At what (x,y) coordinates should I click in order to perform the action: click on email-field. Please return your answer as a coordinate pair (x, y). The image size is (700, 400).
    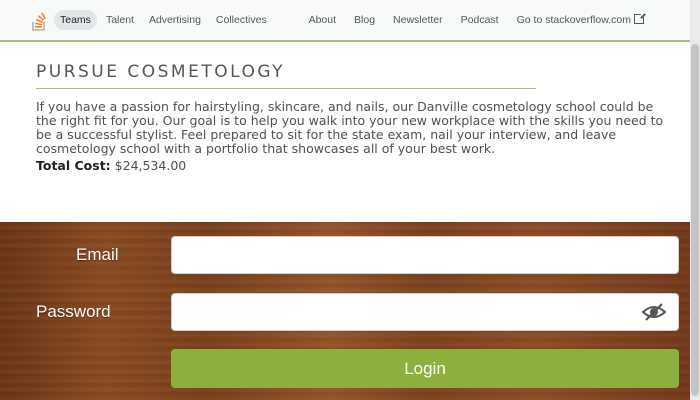
    Looking at the image, I should click on (425, 255).